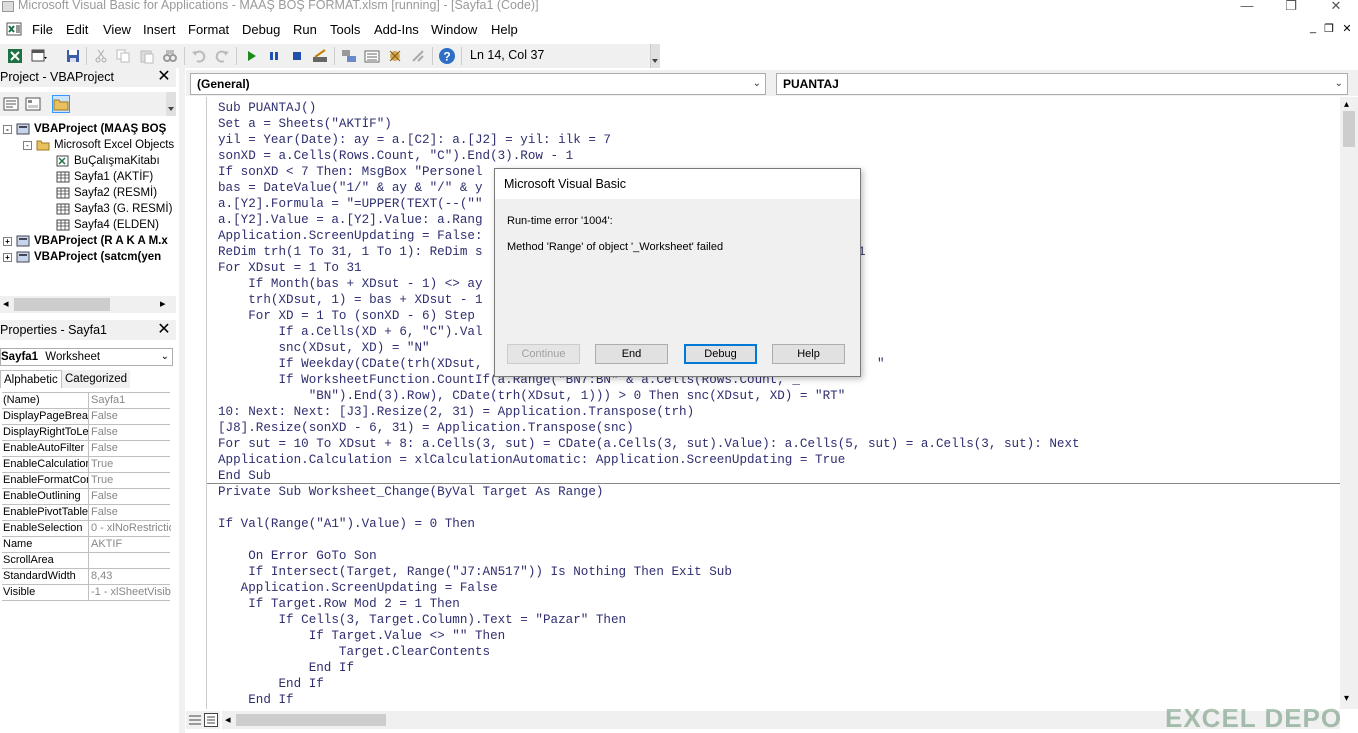 This screenshot has height=733, width=1358. I want to click on minimize-button: —, so click(1247, 6).